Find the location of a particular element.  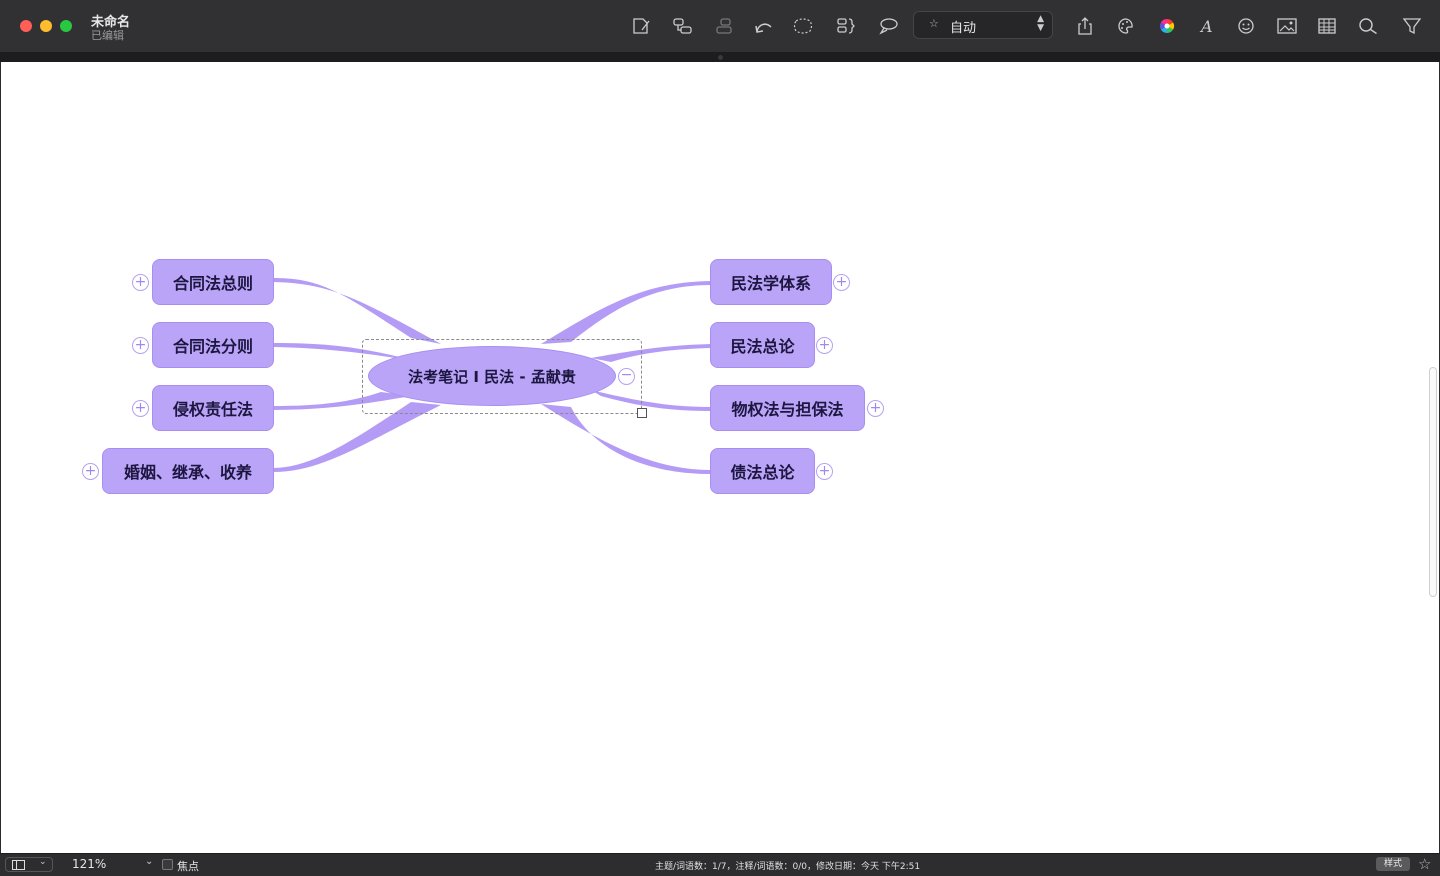

topic-right-3: 物权法与担保法 is located at coordinates (787, 408).